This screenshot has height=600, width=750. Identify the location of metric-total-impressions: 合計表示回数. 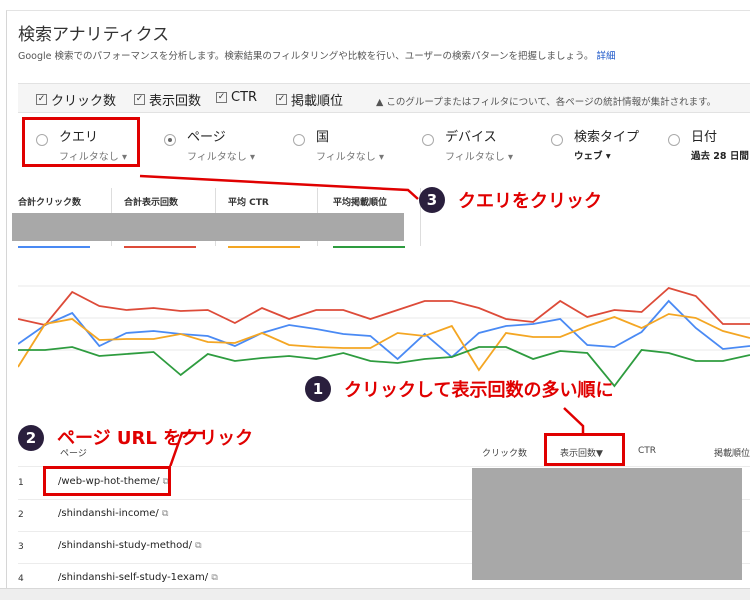
(151, 203).